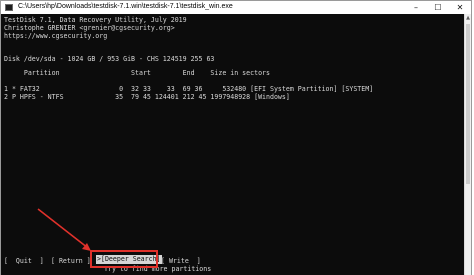  What do you see at coordinates (416, 8) in the screenshot?
I see `minimize-icon: –` at bounding box center [416, 8].